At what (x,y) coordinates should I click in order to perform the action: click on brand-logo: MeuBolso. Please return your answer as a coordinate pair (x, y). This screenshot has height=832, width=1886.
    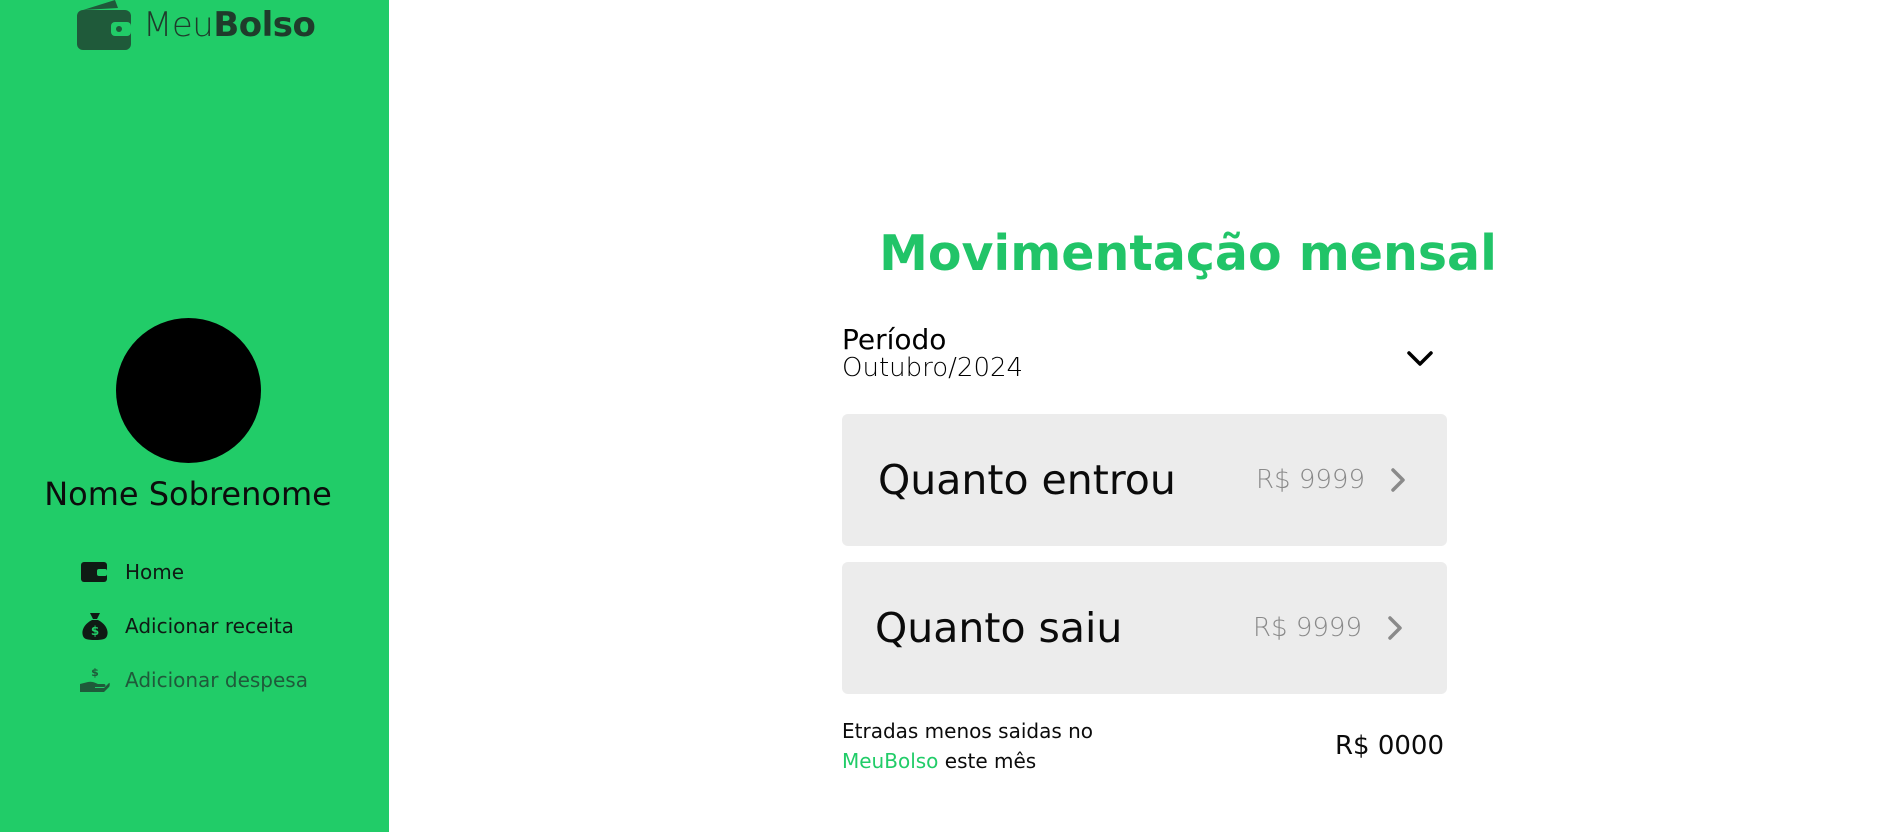
    Looking at the image, I should click on (196, 25).